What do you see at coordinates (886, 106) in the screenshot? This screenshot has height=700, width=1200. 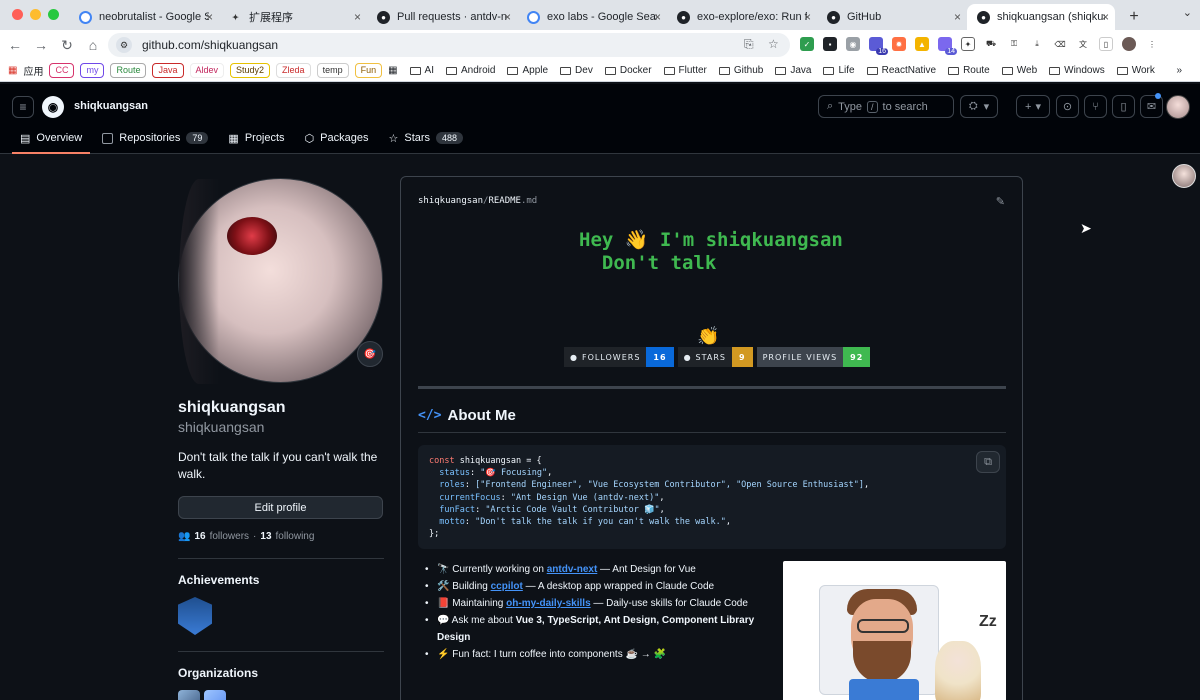 I see `search-input: ⌕ Type / to search` at bounding box center [886, 106].